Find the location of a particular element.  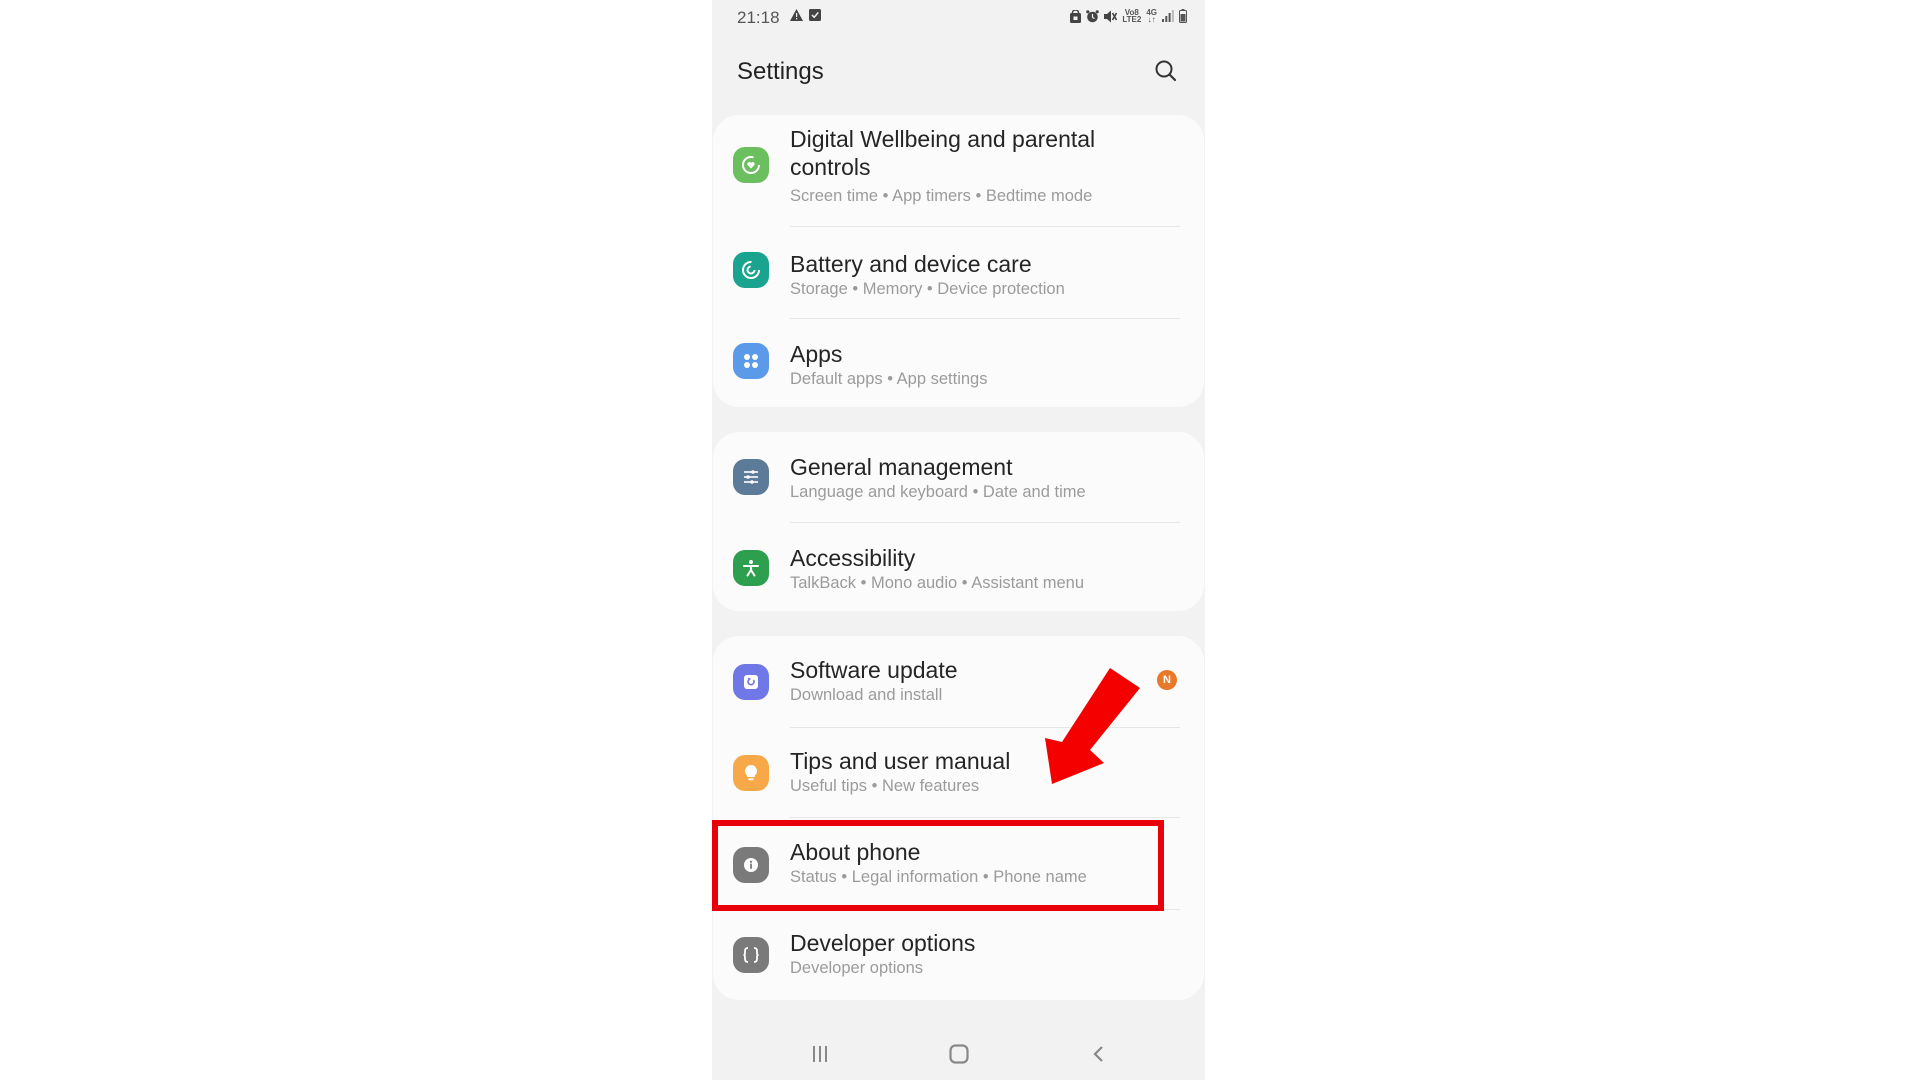

device-care-icon is located at coordinates (751, 270).